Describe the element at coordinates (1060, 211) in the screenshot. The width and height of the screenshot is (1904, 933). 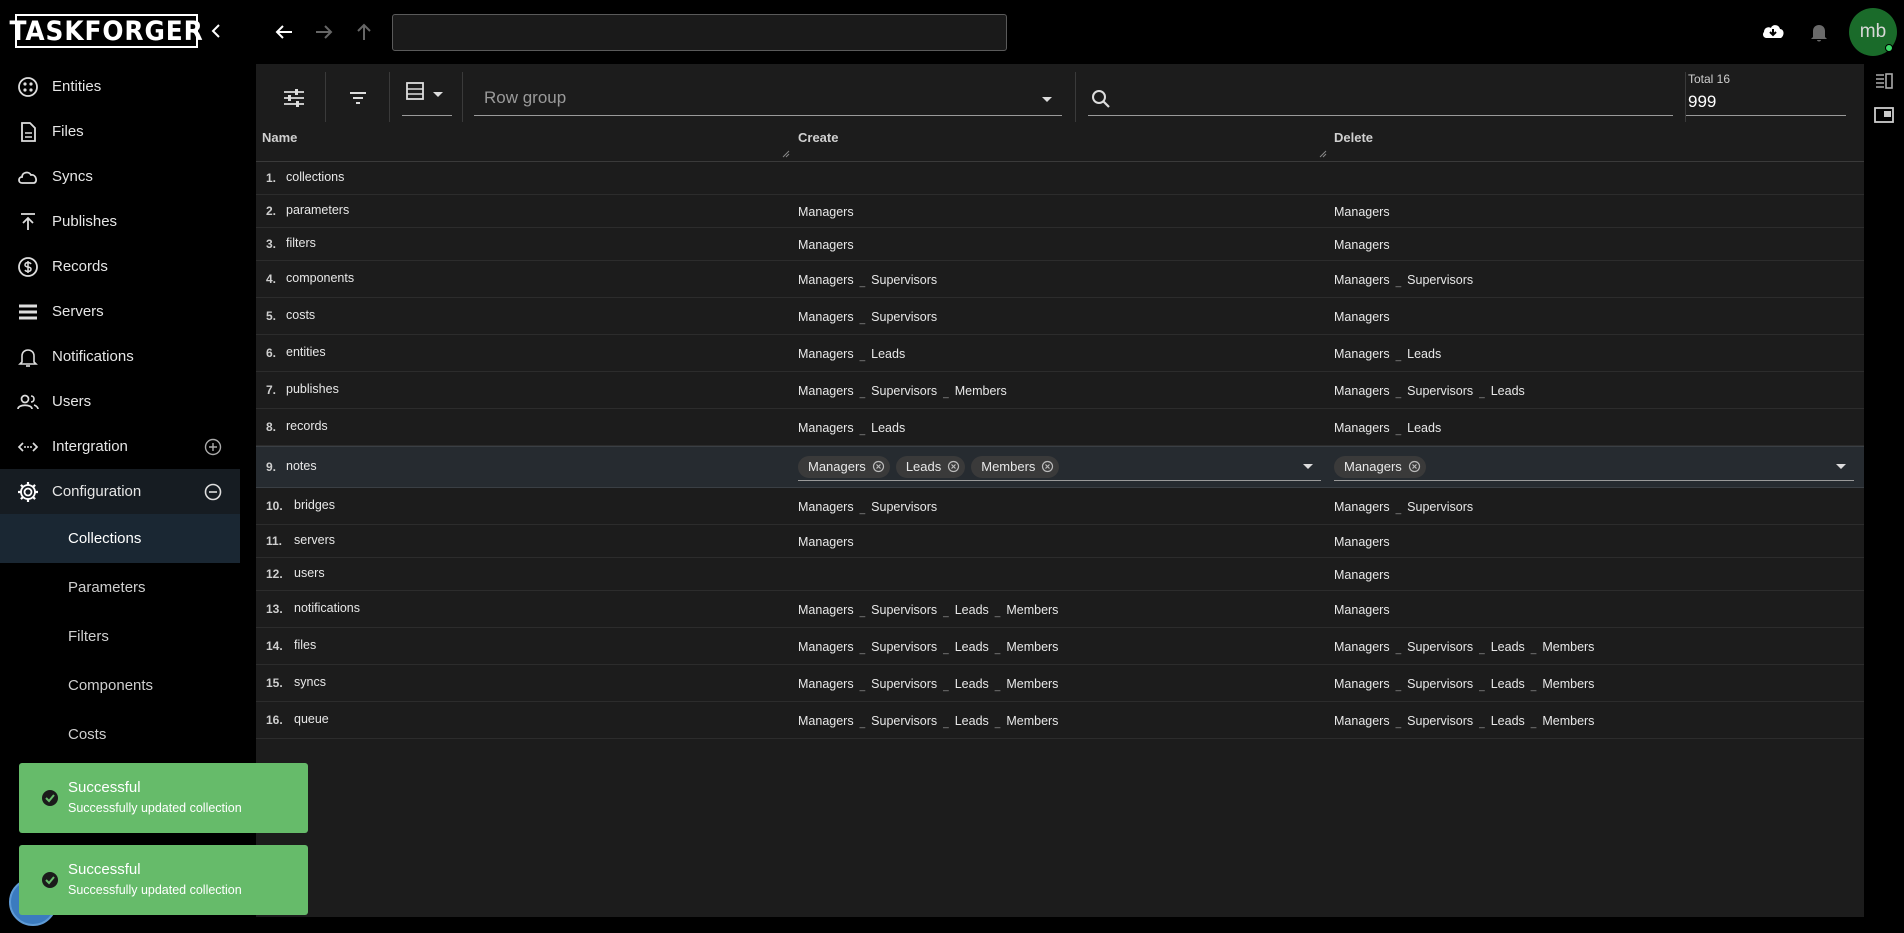
I see `table-row: 2. parameters Managers Managers` at that location.